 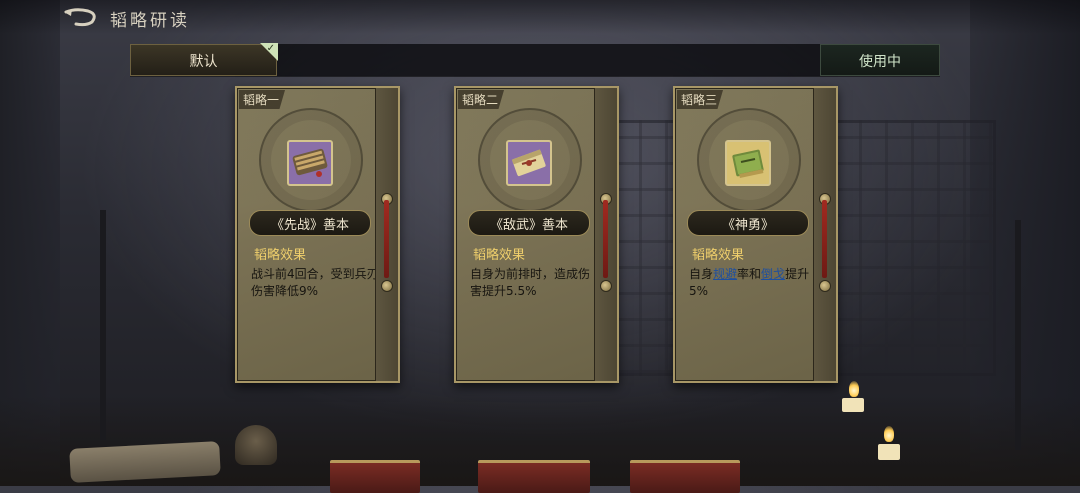 I want to click on keyword-dodge-link: 规避, so click(x=725, y=274).